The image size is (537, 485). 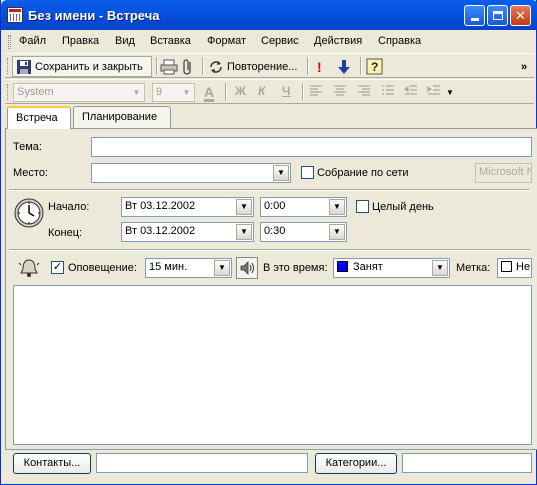 What do you see at coordinates (122, 117) in the screenshot?
I see `tab-scheduling: Планирование` at bounding box center [122, 117].